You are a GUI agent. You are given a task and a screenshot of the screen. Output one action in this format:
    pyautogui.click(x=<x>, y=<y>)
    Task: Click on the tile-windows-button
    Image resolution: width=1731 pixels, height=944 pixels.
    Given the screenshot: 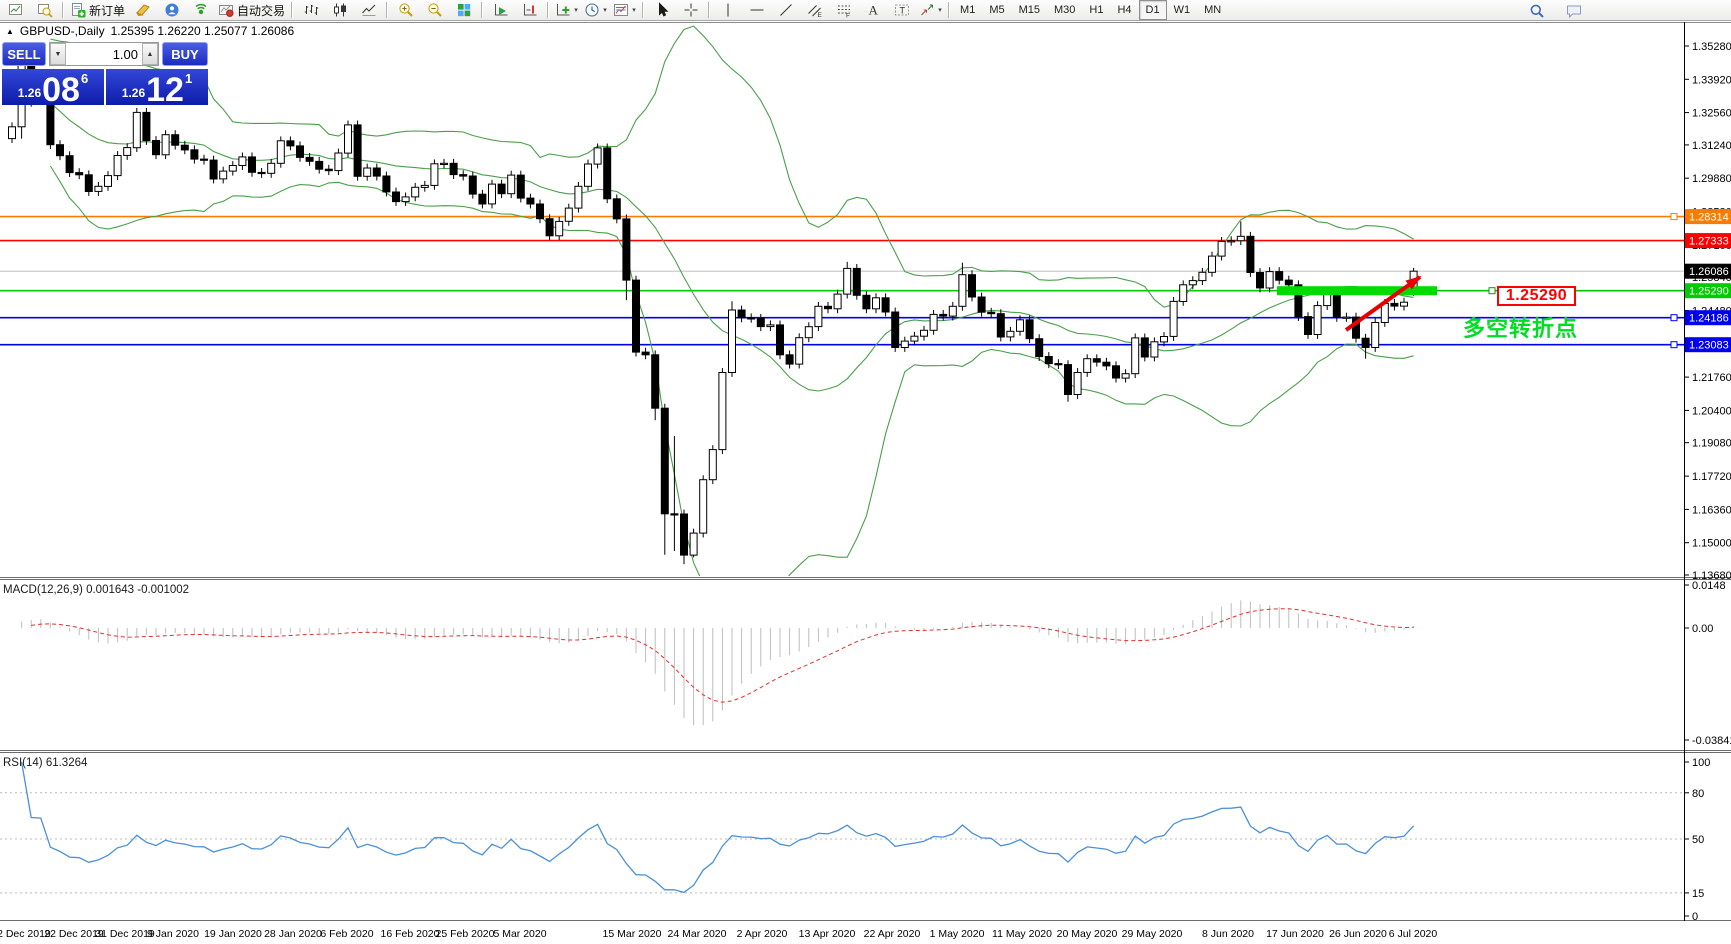 What is the action you would take?
    pyautogui.click(x=463, y=10)
    